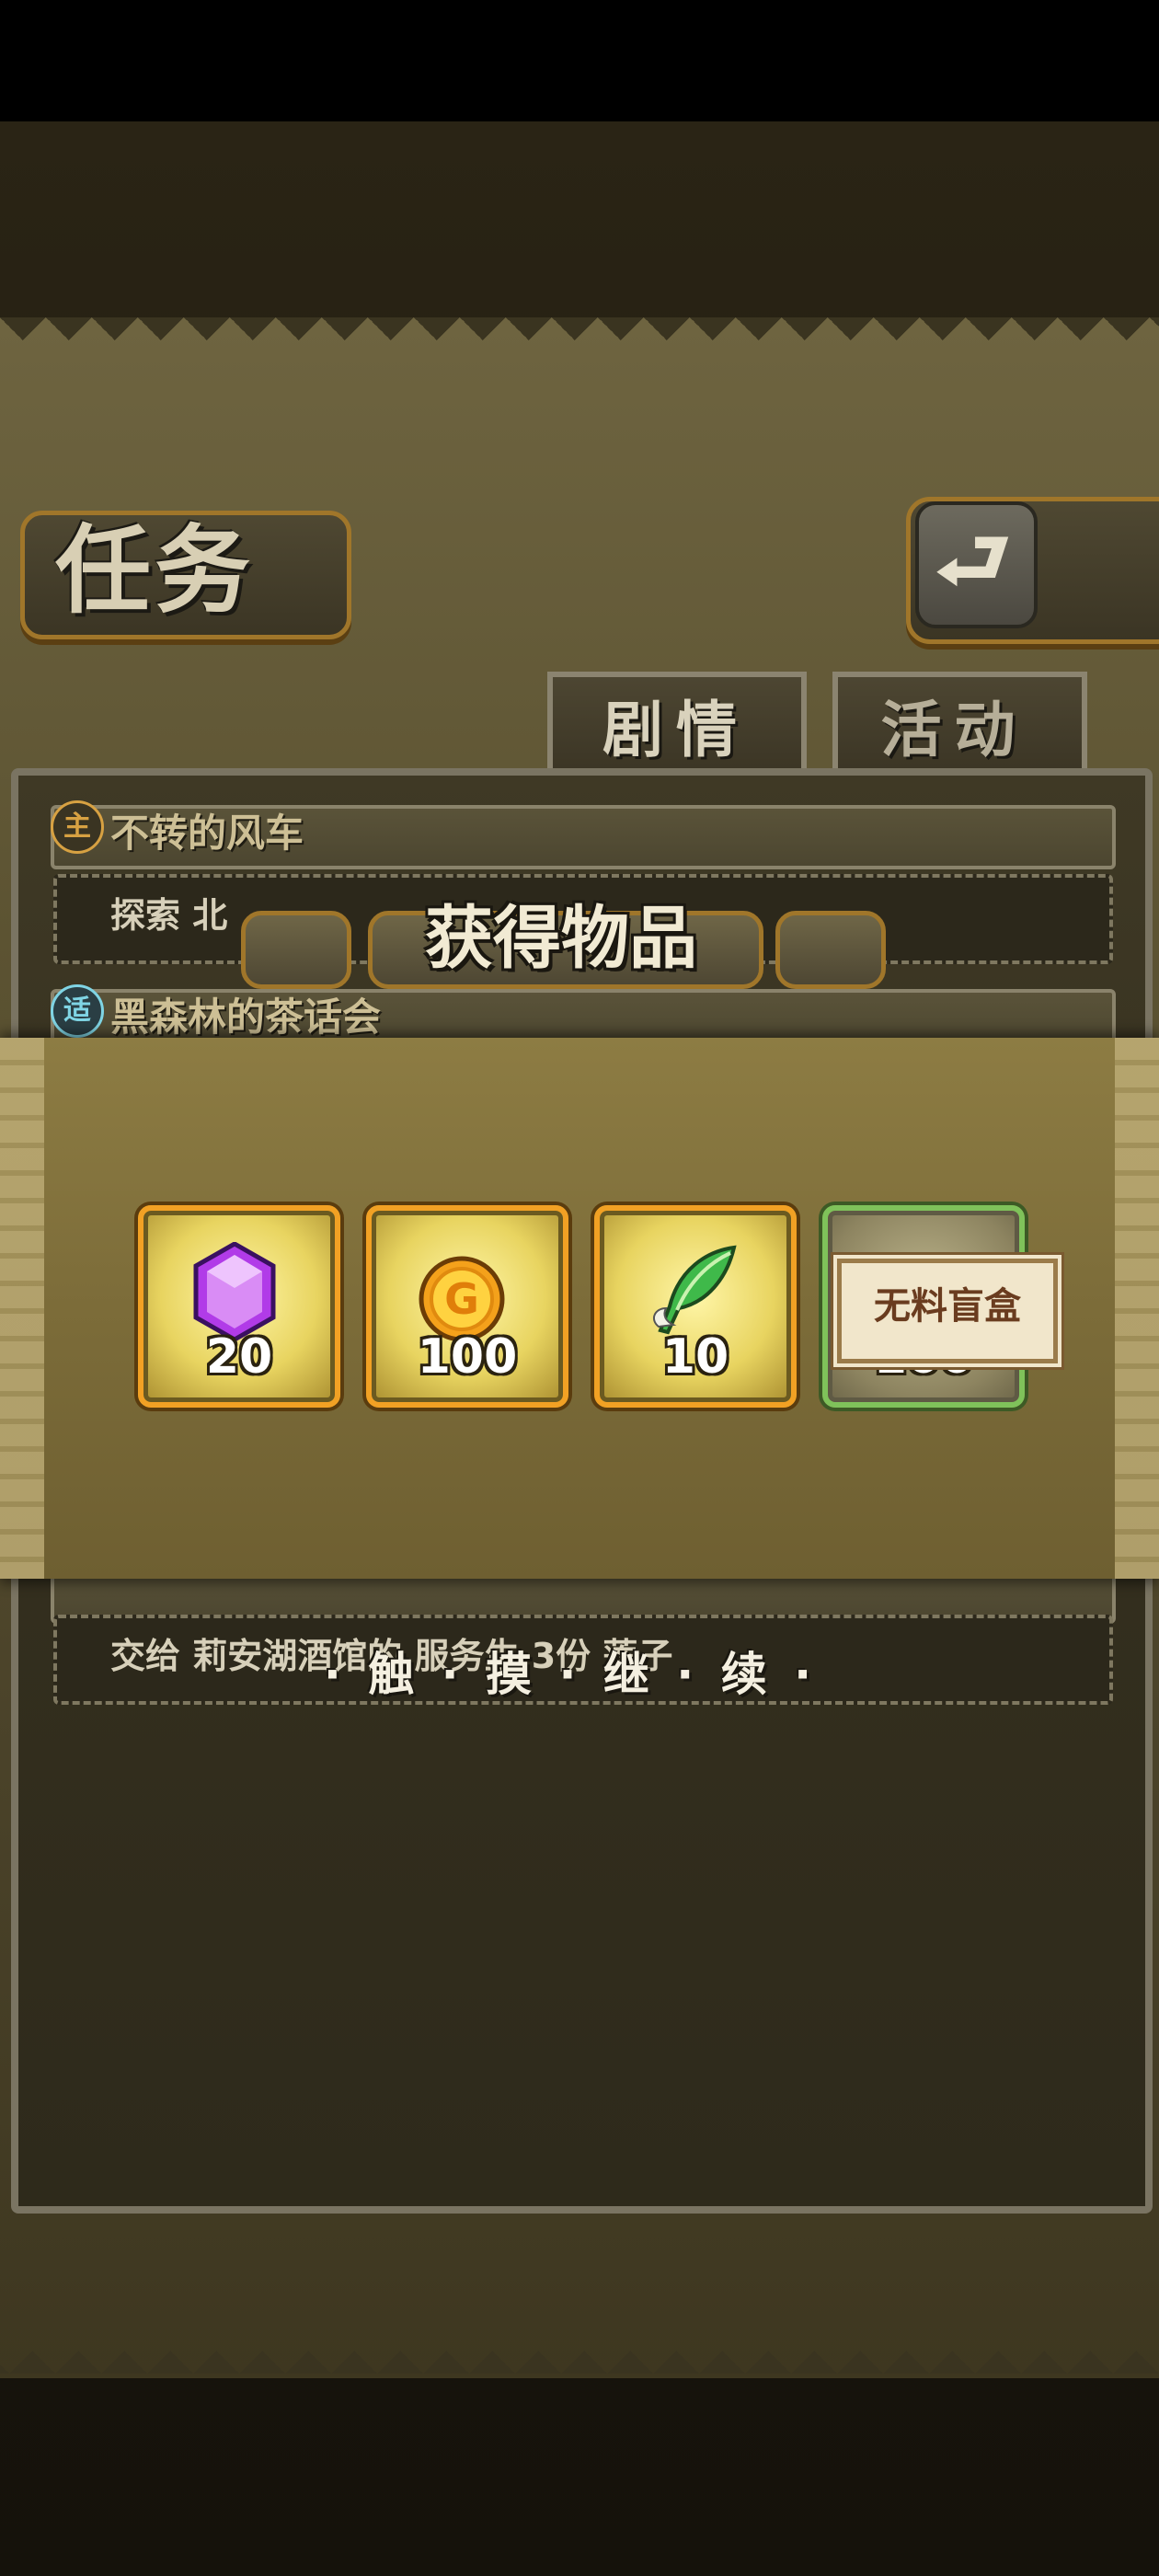  Describe the element at coordinates (77, 827) in the screenshot. I see `main-quest-badge: 主` at that location.